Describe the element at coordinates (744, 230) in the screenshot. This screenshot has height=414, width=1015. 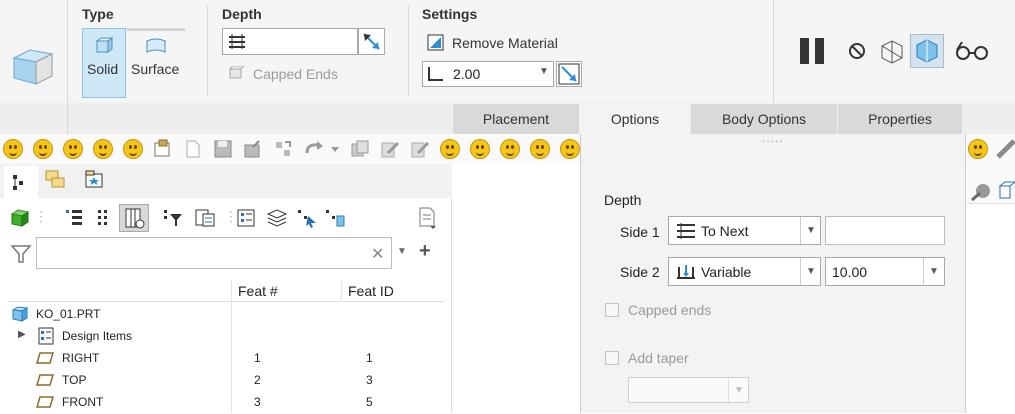
I see `side1-depth-select: To Next ▼` at that location.